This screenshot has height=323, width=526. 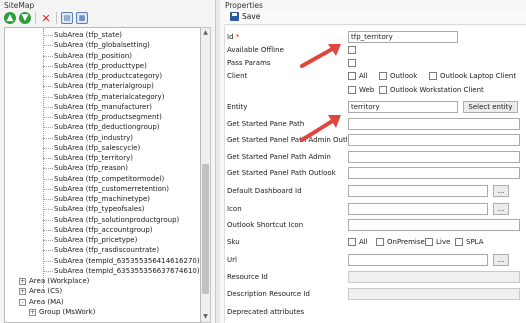 I want to click on tree-scrollbar: ▲ ▼, so click(x=206, y=175).